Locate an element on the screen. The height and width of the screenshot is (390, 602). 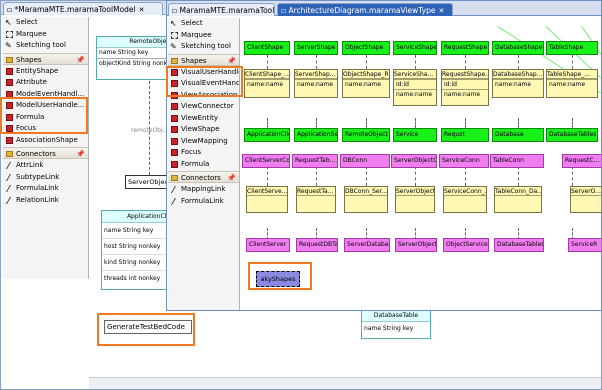
palette-associationshape: AssociationShape is located at coordinates (45, 141).